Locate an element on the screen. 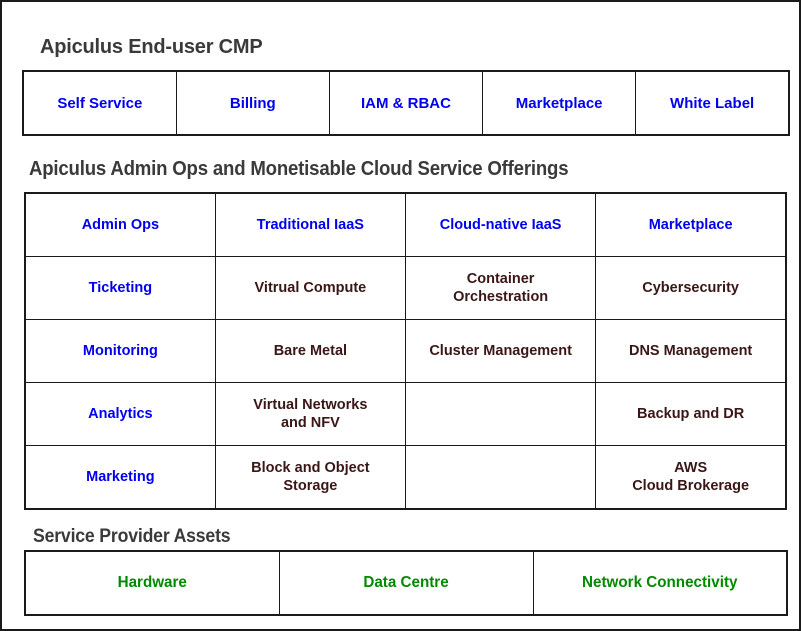 Image resolution: width=801 pixels, height=631 pixels. cell-line-2: and NFV is located at coordinates (310, 423).